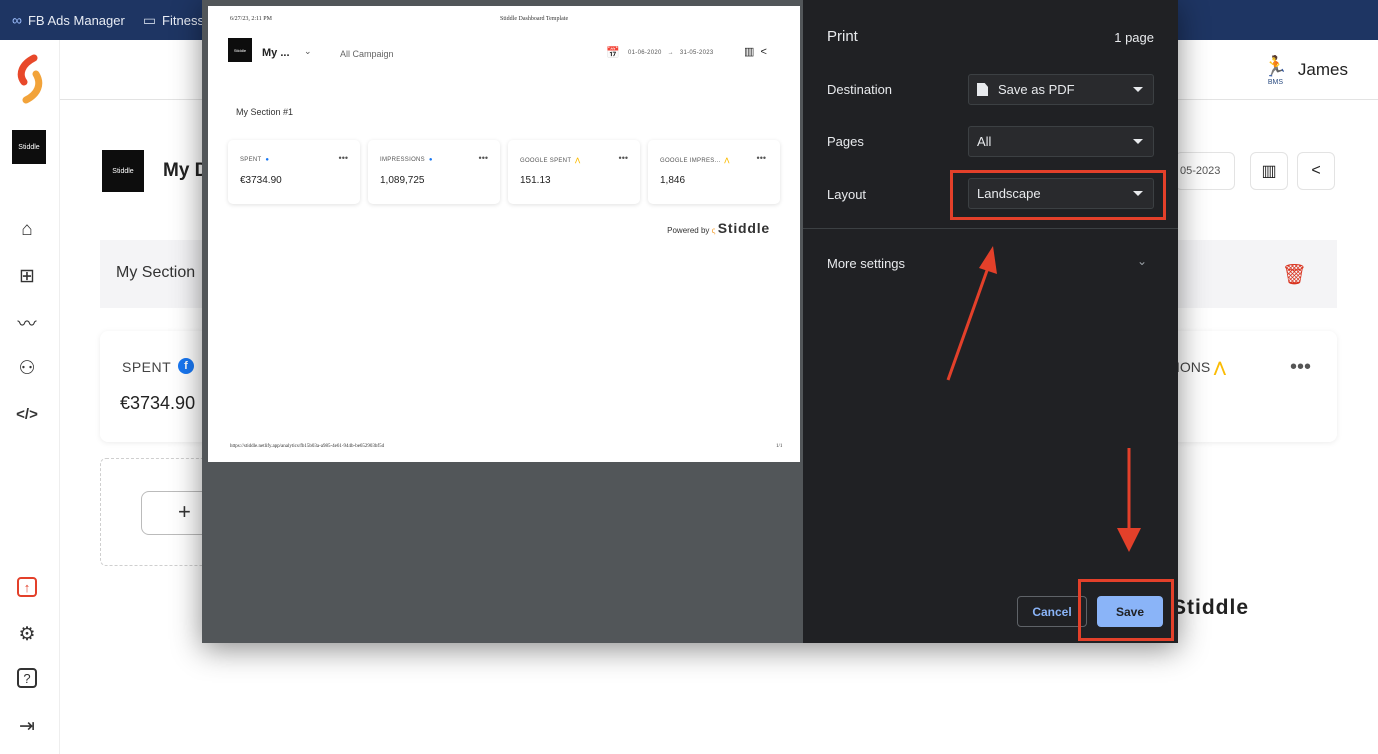 Image resolution: width=1378 pixels, height=754 pixels. I want to click on analytics-chart-icon: 〰, so click(27, 322).